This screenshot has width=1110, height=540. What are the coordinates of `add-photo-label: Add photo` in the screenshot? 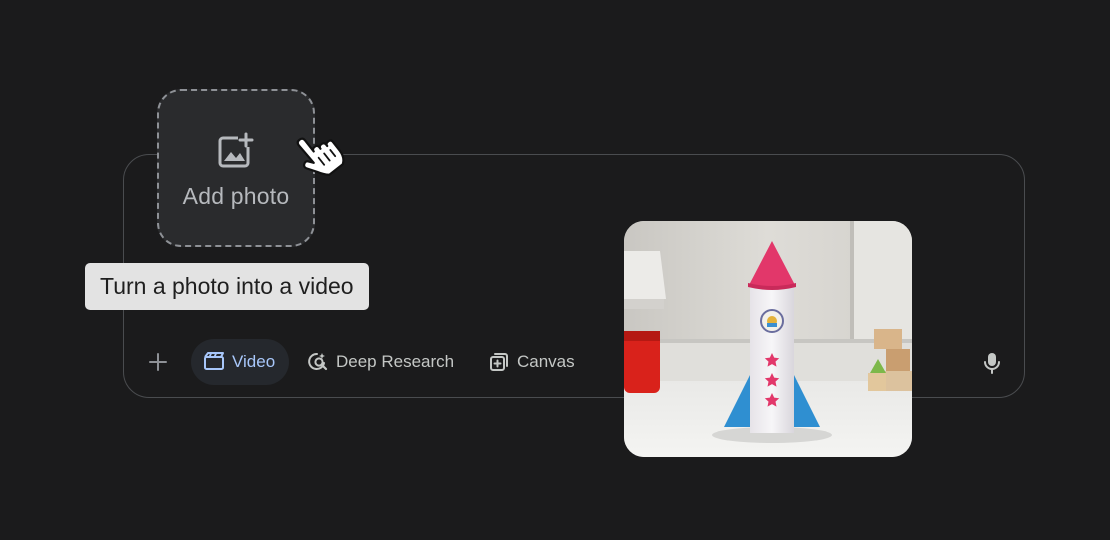 It's located at (236, 195).